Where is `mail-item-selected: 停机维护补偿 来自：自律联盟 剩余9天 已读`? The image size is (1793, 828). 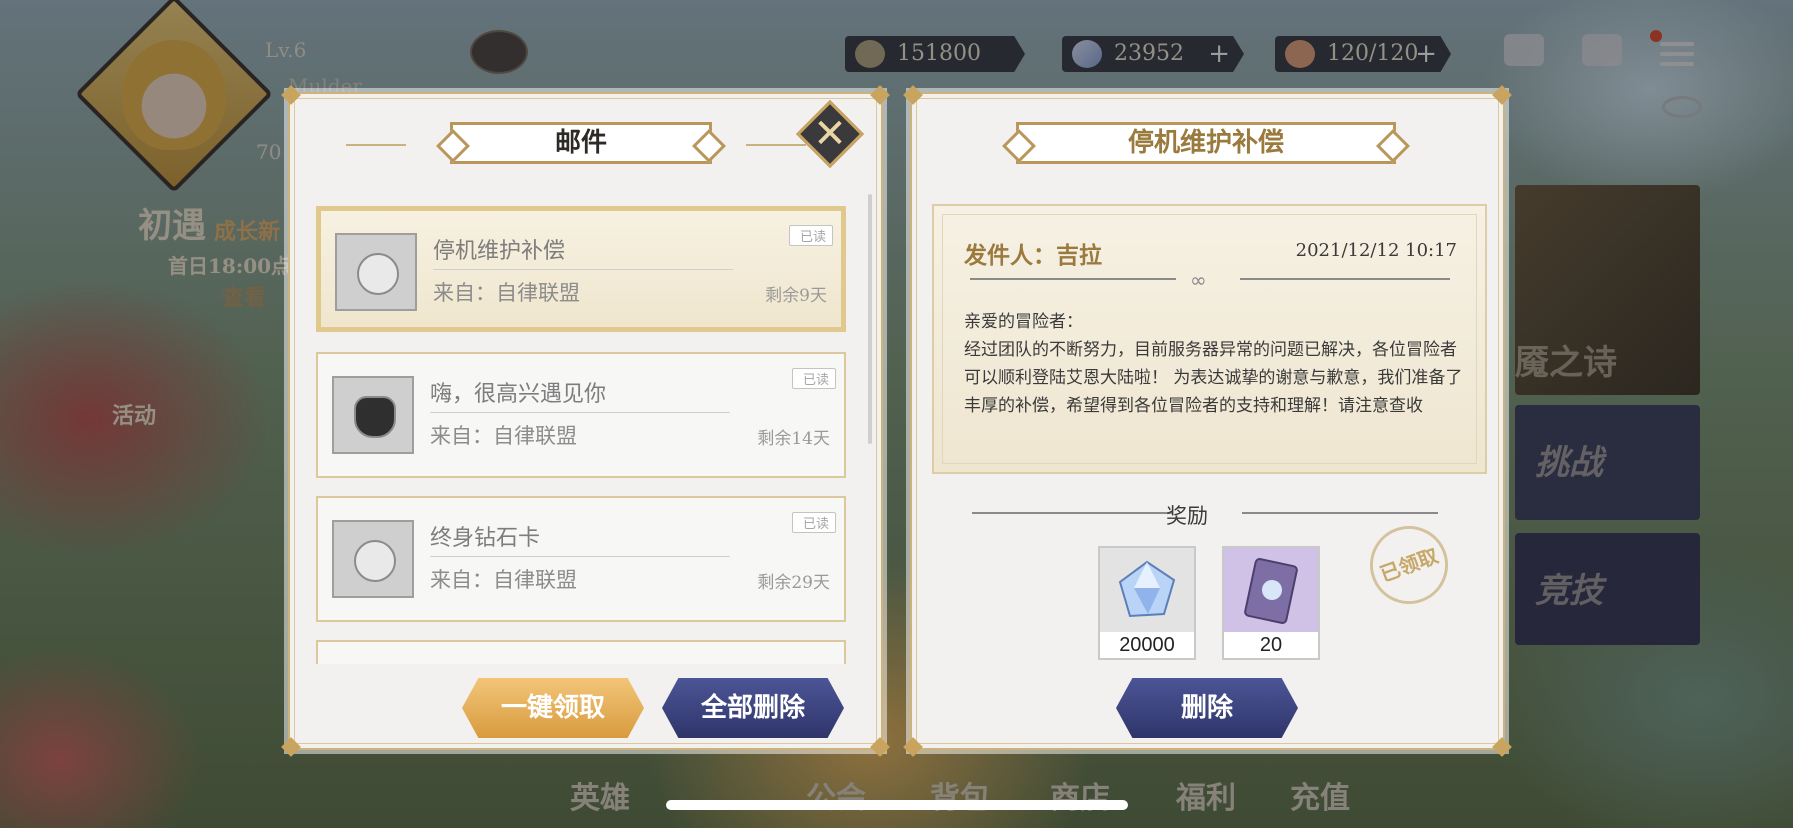 mail-item-selected: 停机维护补偿 来自：自律联盟 剩余9天 已读 is located at coordinates (581, 269).